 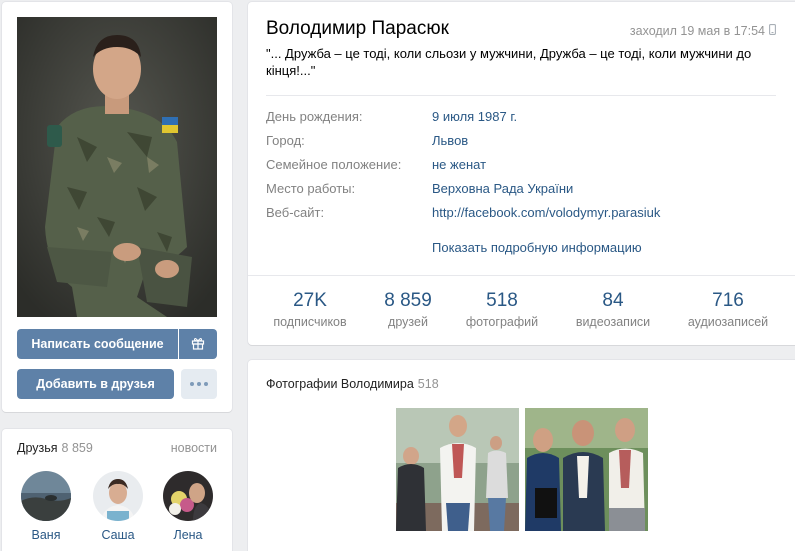 What do you see at coordinates (391, 118) in the screenshot?
I see `info-row-birthday: День рождения: 9 июля 1987 г.` at bounding box center [391, 118].